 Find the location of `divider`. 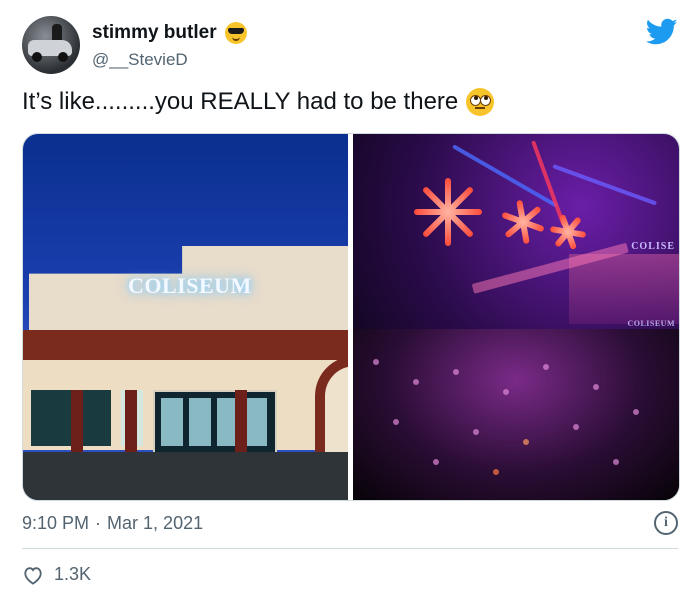

divider is located at coordinates (350, 548).